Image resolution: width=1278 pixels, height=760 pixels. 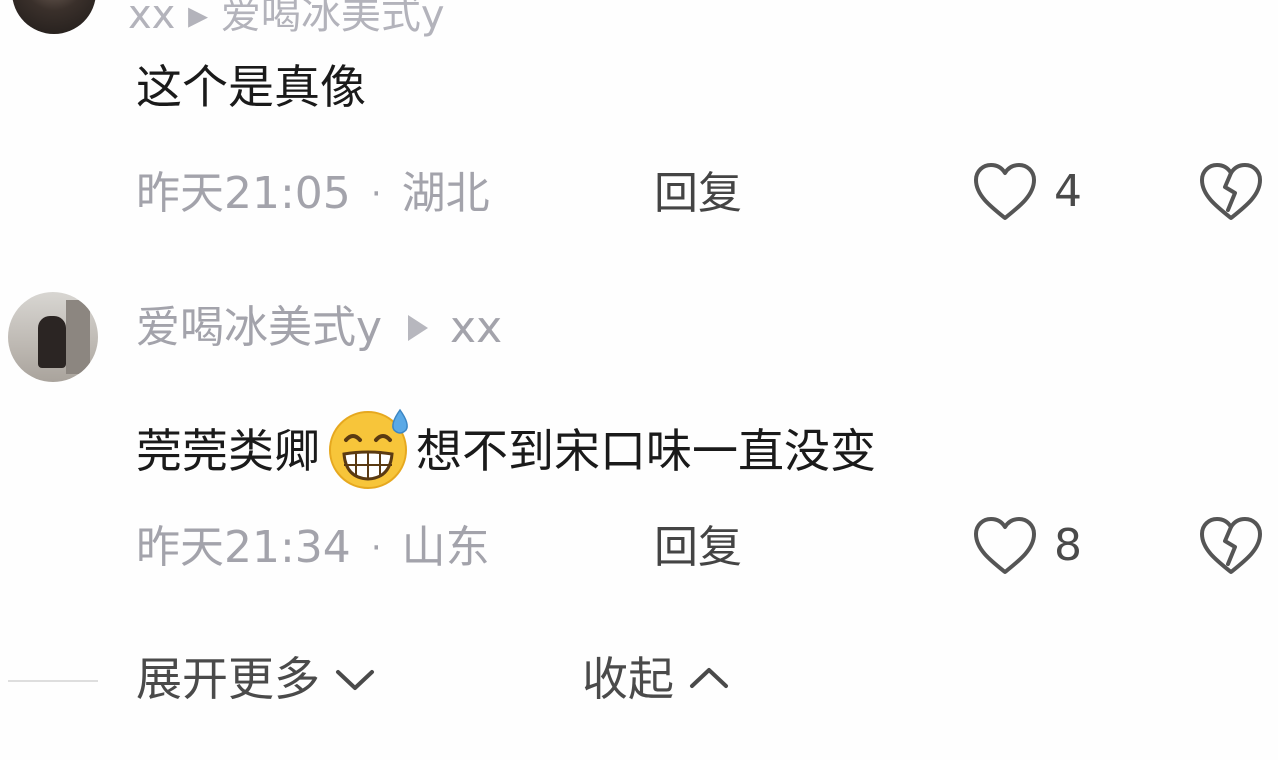 What do you see at coordinates (228, 679) in the screenshot?
I see `expand-more-label: 展开更多` at bounding box center [228, 679].